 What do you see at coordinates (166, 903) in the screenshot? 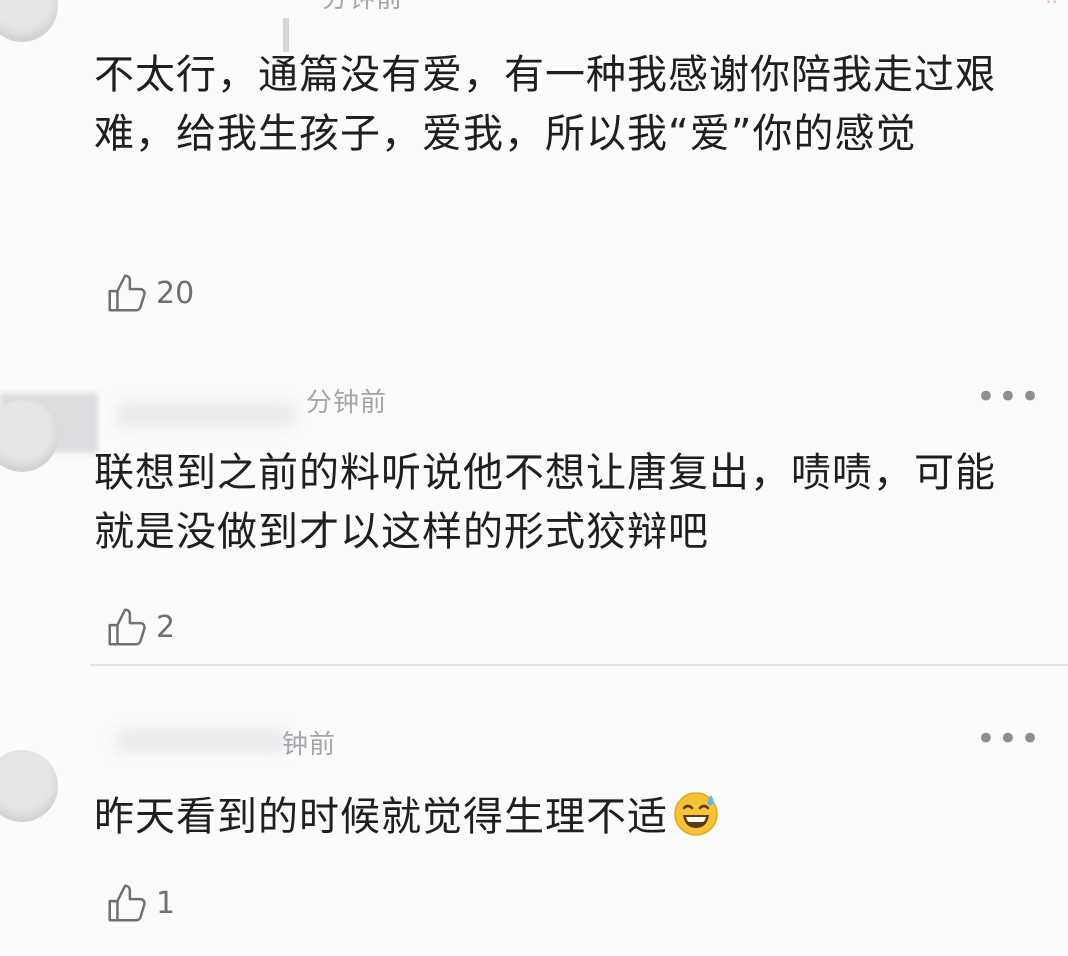
I see `like-count: 1` at bounding box center [166, 903].